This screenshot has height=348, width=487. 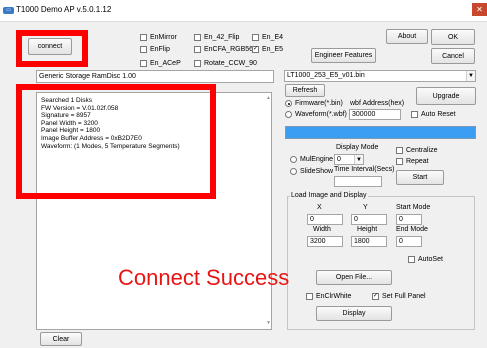 What do you see at coordinates (8, 10) in the screenshot?
I see `app-icon: ▭` at bounding box center [8, 10].